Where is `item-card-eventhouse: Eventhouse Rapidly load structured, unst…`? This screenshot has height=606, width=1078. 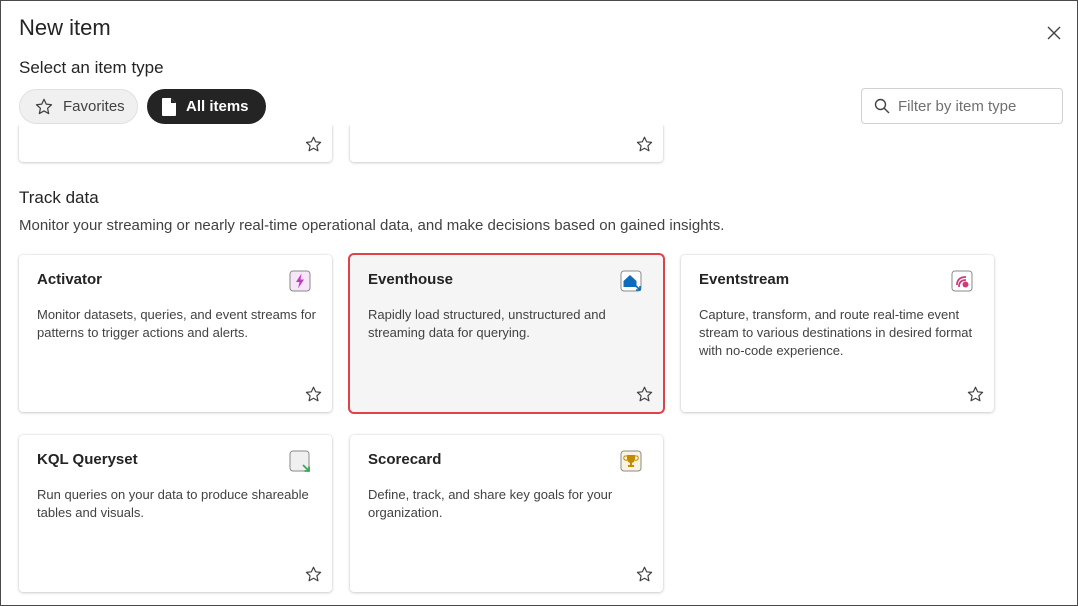 item-card-eventhouse: Eventhouse Rapidly load structured, unst… is located at coordinates (506, 333).